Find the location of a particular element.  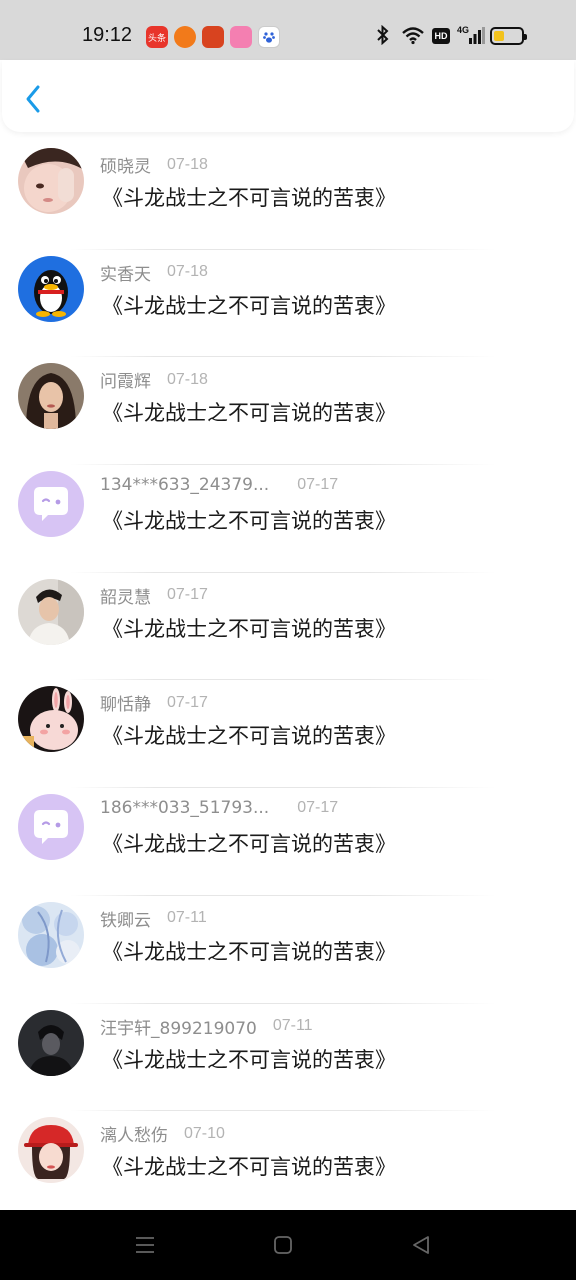

navigation-bar is located at coordinates (288, 1245).